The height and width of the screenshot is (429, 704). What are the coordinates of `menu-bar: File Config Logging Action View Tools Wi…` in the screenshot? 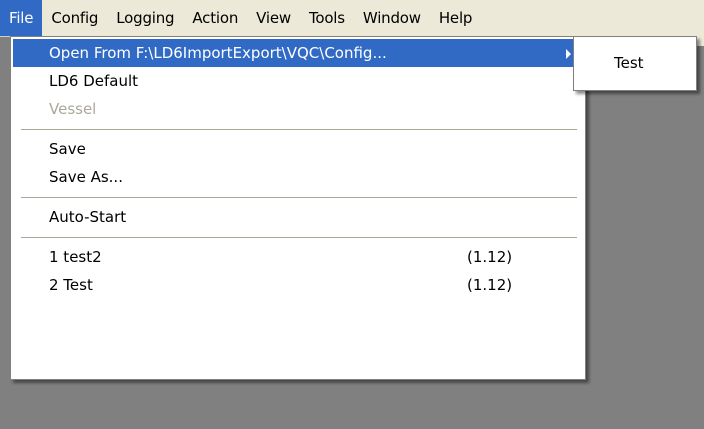 It's located at (352, 18).